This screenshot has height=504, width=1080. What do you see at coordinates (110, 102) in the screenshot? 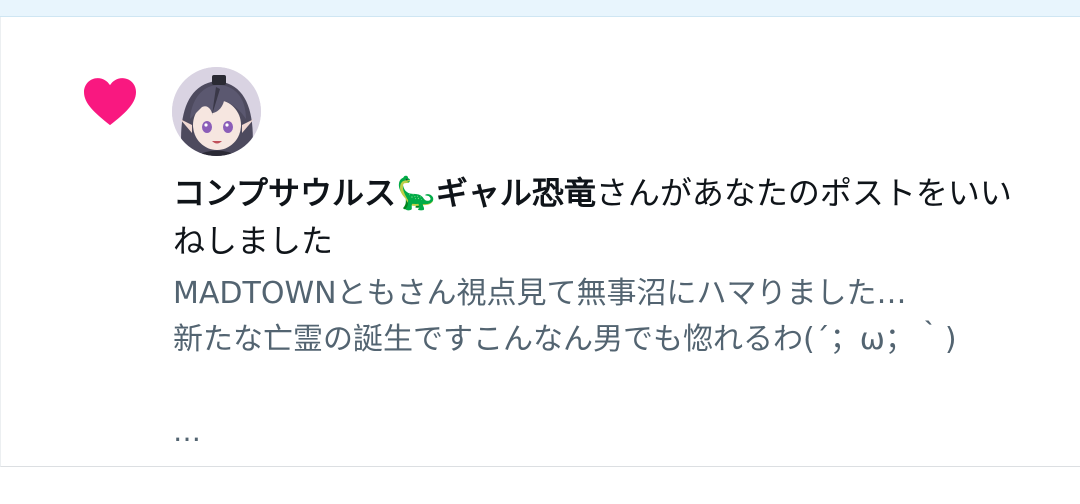
I see `heart-icon` at bounding box center [110, 102].